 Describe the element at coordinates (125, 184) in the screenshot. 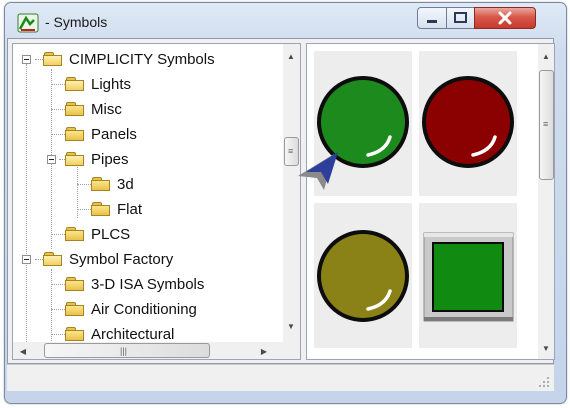

I see `tree-item-label: 3d` at that location.